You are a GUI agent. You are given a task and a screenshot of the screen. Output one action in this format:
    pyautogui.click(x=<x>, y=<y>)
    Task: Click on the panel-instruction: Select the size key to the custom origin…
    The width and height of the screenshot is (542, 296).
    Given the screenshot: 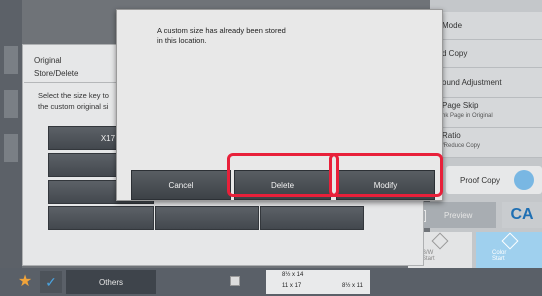 What is the action you would take?
    pyautogui.click(x=73, y=101)
    